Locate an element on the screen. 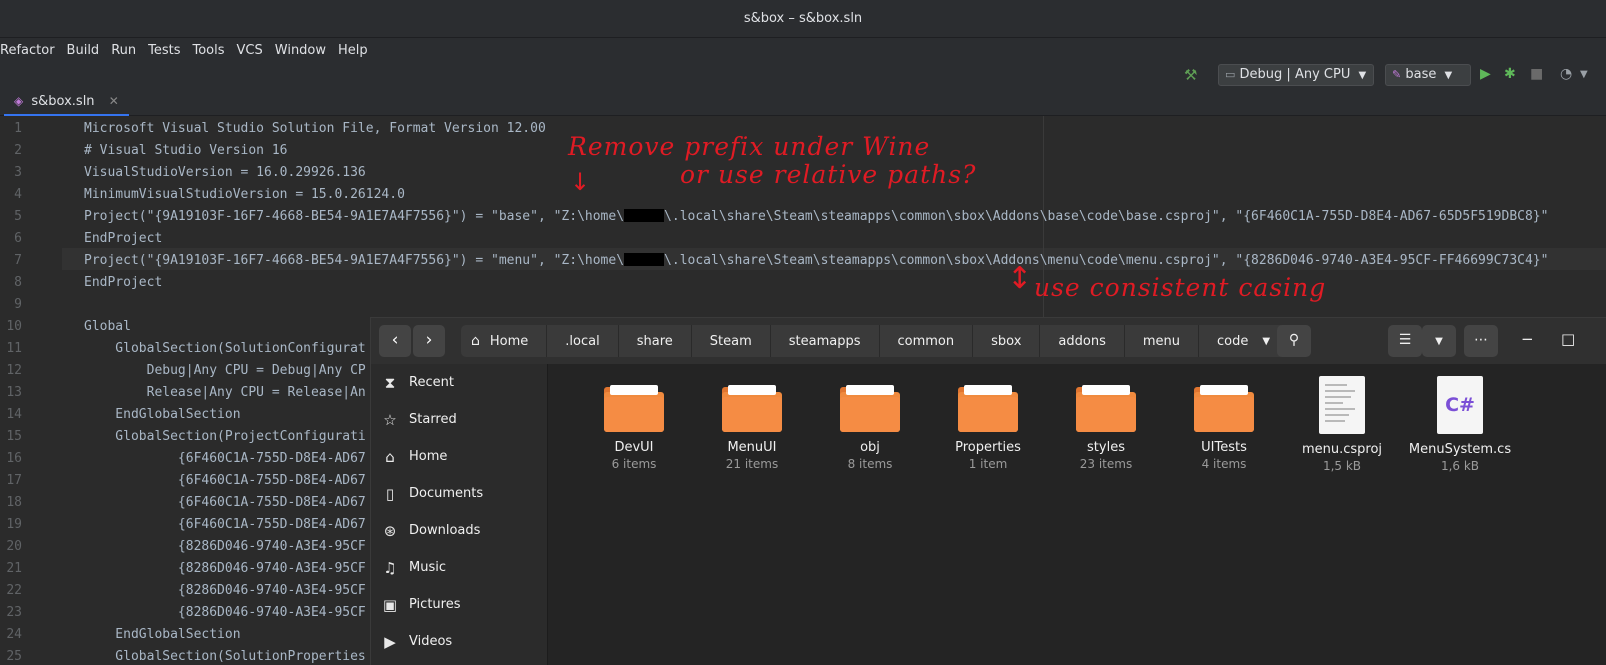 Image resolution: width=1606 pixels, height=665 pixels. line-number: 10 is located at coordinates (14, 326).